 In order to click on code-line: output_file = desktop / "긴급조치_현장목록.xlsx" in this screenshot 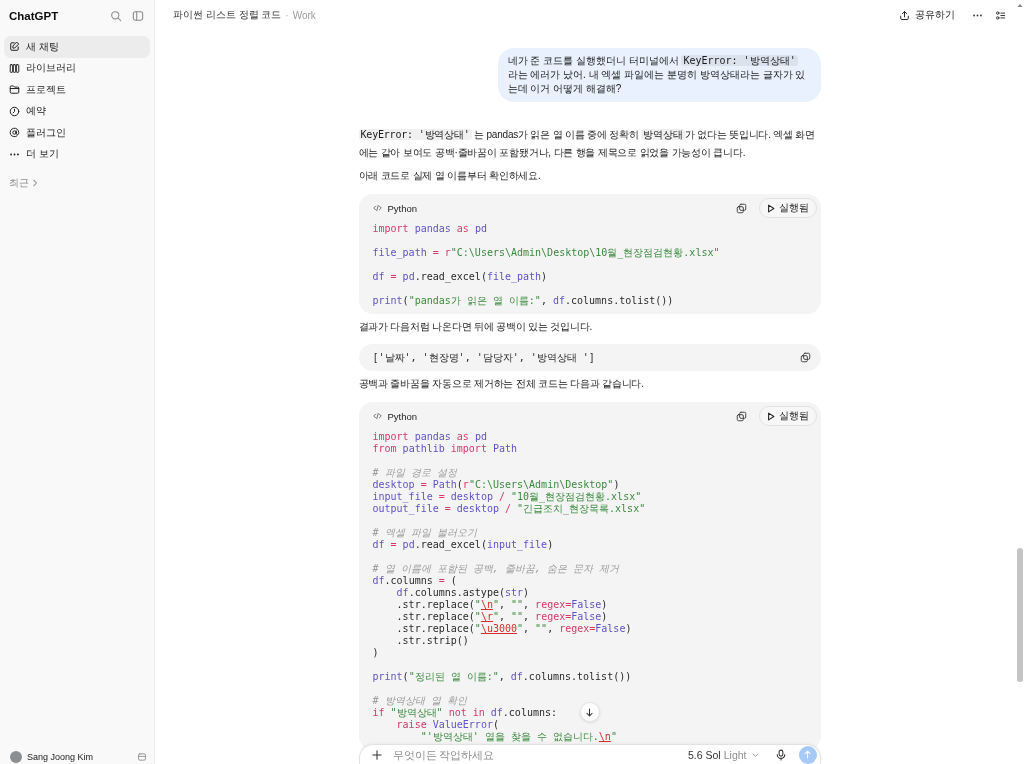, I will do `click(509, 508)`.